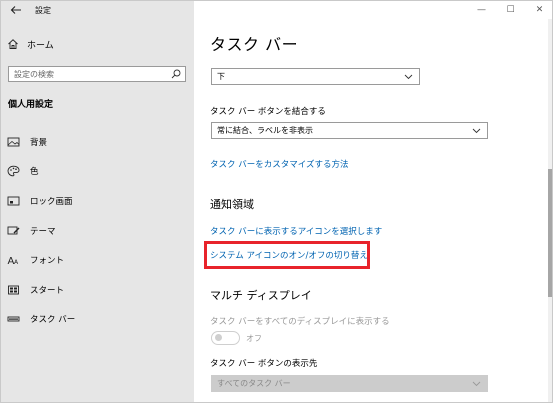 Image resolution: width=553 pixels, height=403 pixels. Describe the element at coordinates (97, 142) in the screenshot. I see `sidebar-item-background: 背景` at that location.